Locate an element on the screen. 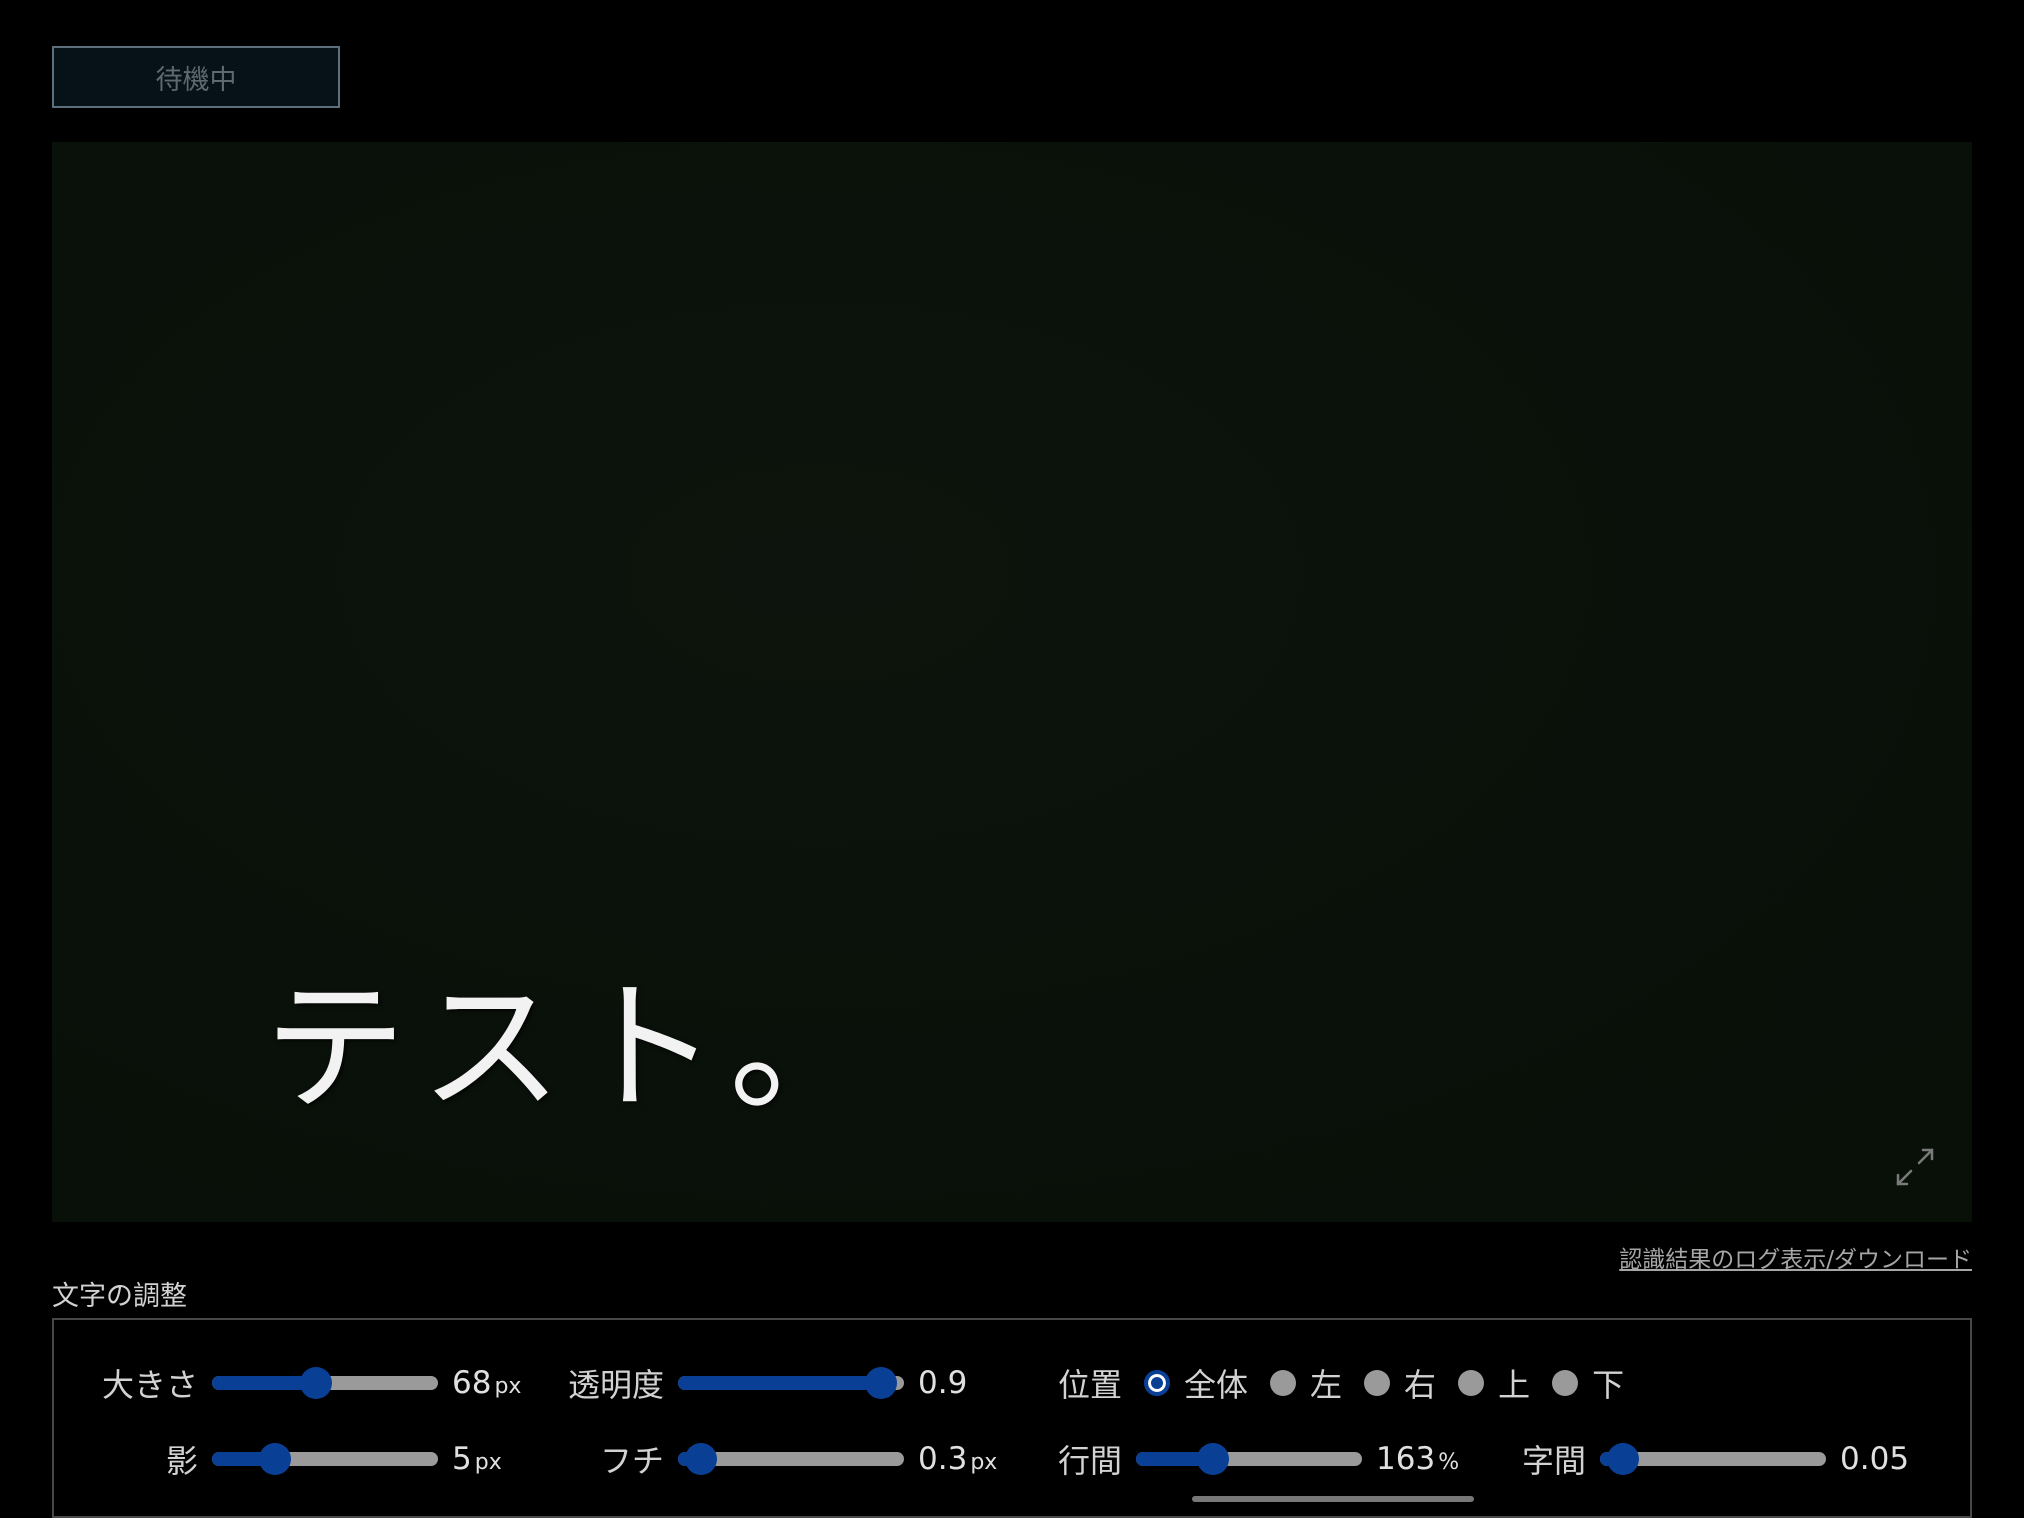 Image resolution: width=2024 pixels, height=1518 pixels. position-option-label: 下 is located at coordinates (1608, 1385).